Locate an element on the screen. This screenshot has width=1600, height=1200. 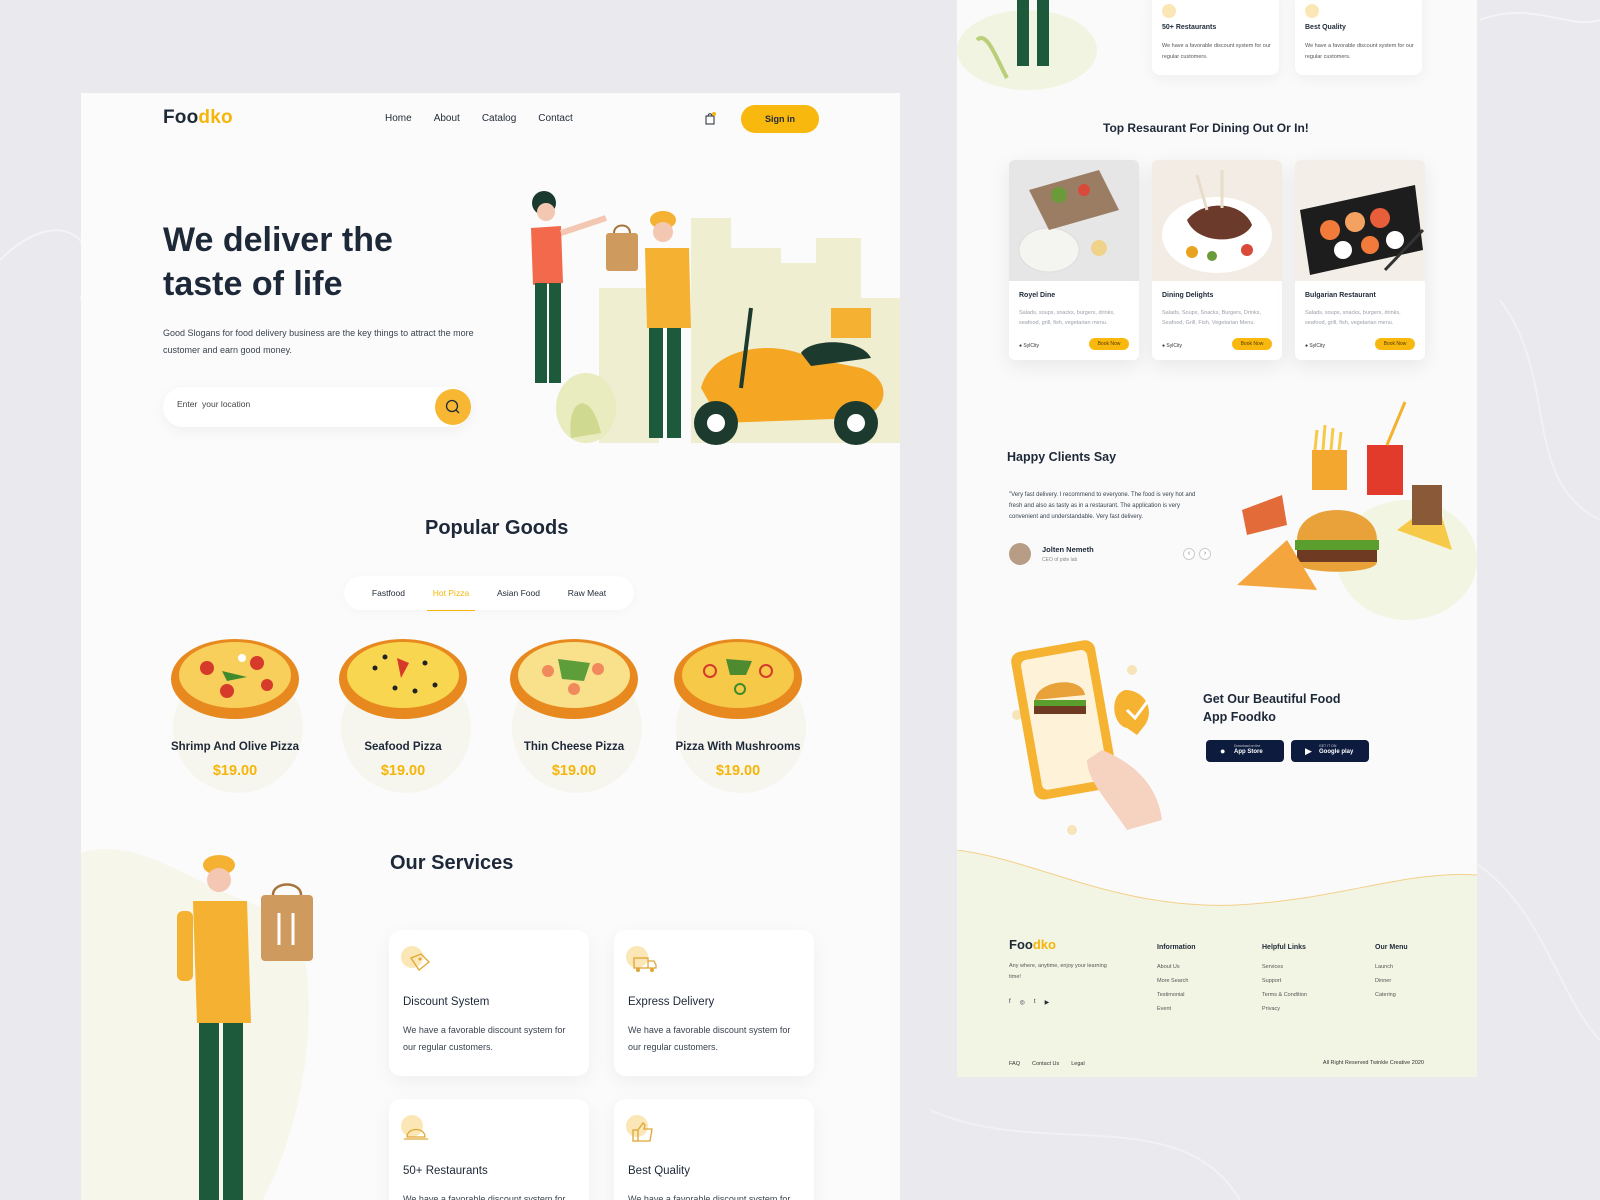
tab-asian-food: Asian Food is located at coordinates (518, 593).